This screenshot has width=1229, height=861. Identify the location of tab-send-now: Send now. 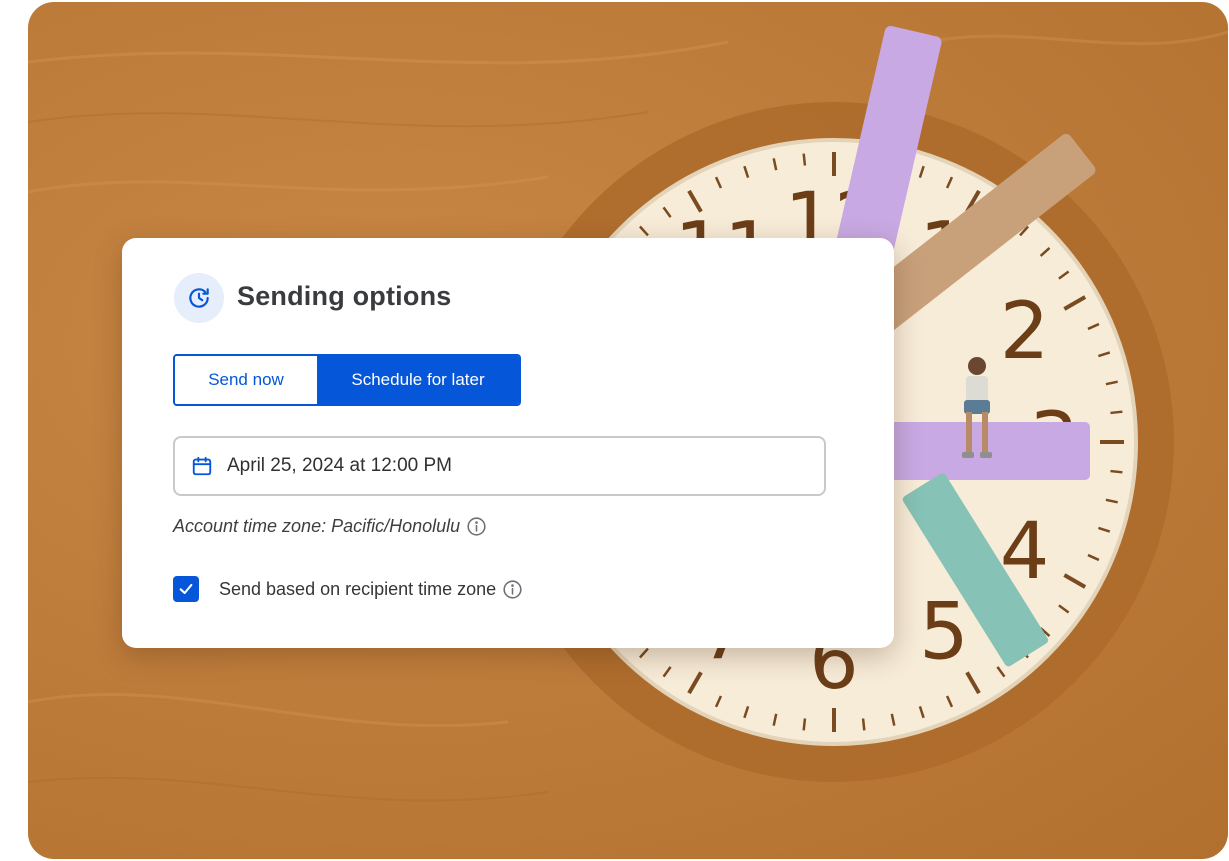
(246, 380).